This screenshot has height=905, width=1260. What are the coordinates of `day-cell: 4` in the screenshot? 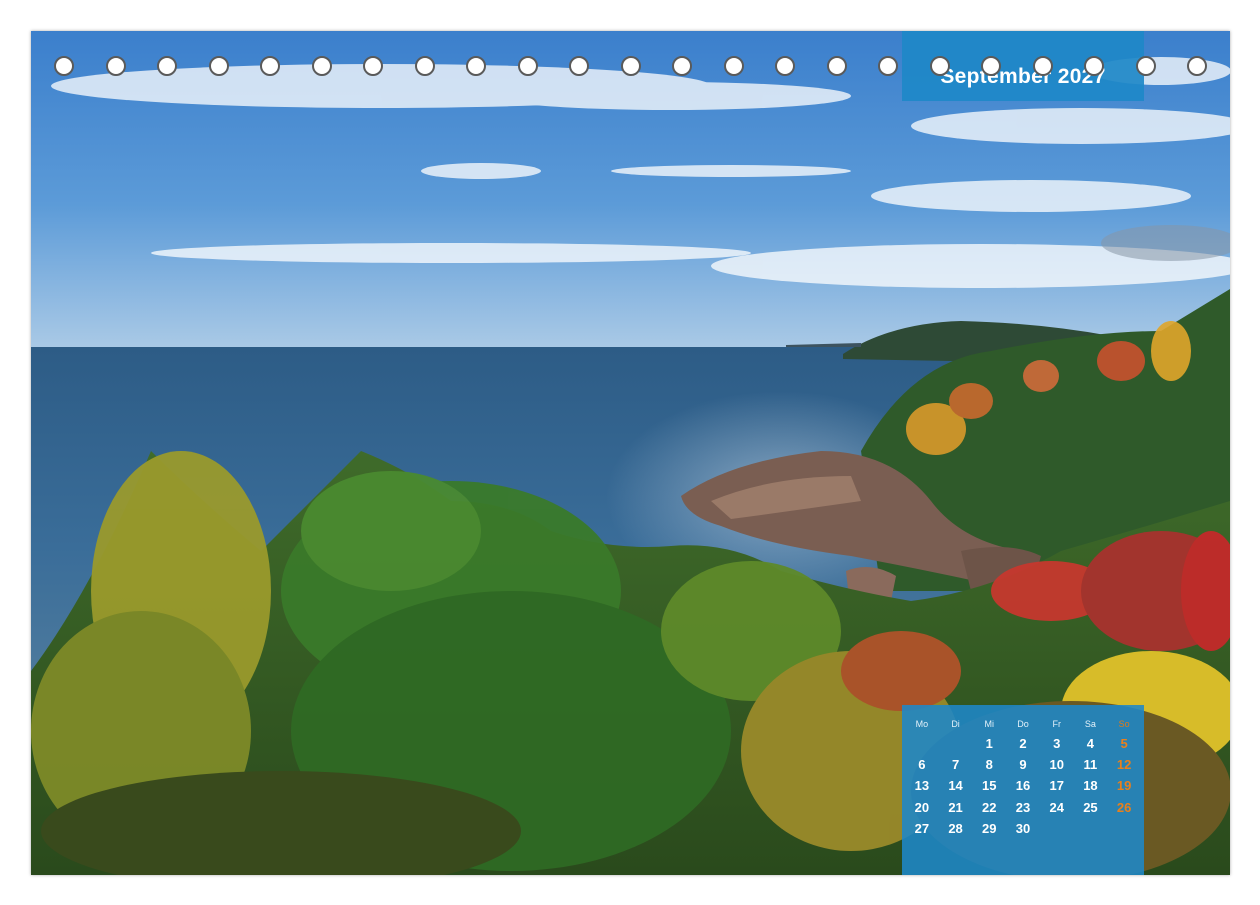 It's located at (1090, 743).